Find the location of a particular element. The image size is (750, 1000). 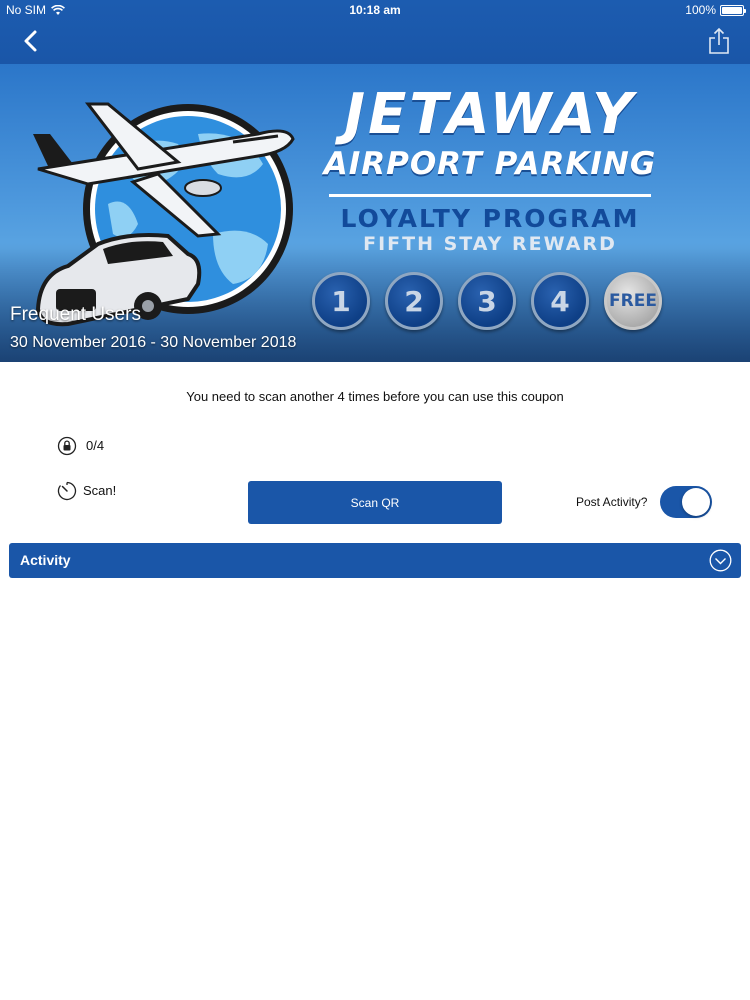

coupon-dates: 30 November 2016 - 30 November 2018 is located at coordinates (153, 342).